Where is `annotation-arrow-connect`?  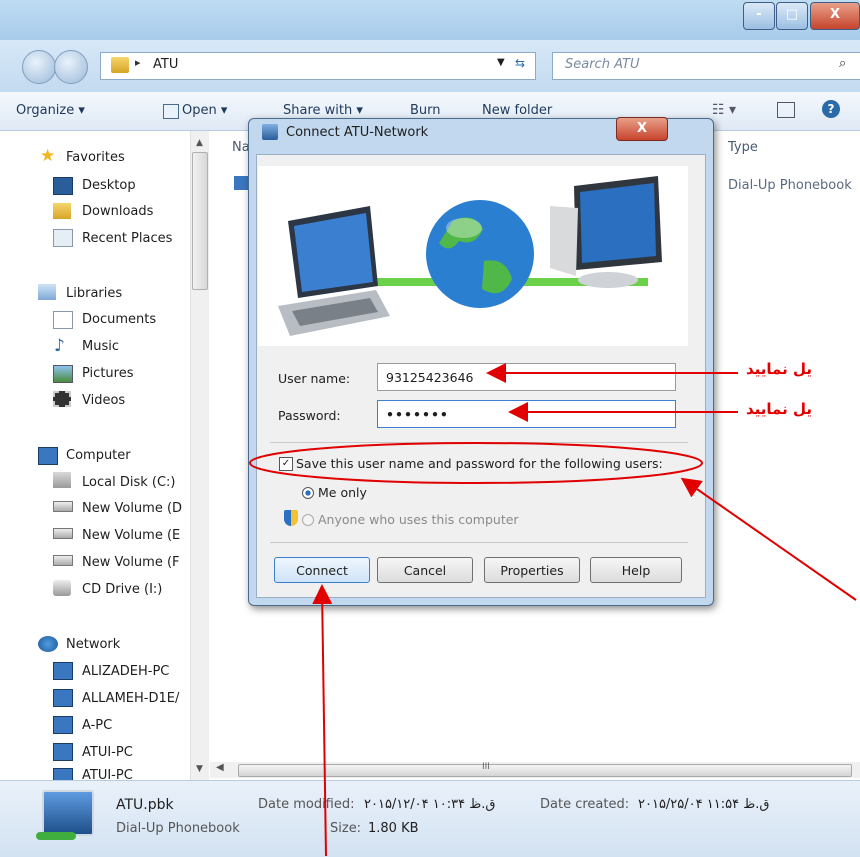 annotation-arrow-connect is located at coordinates (322, 720).